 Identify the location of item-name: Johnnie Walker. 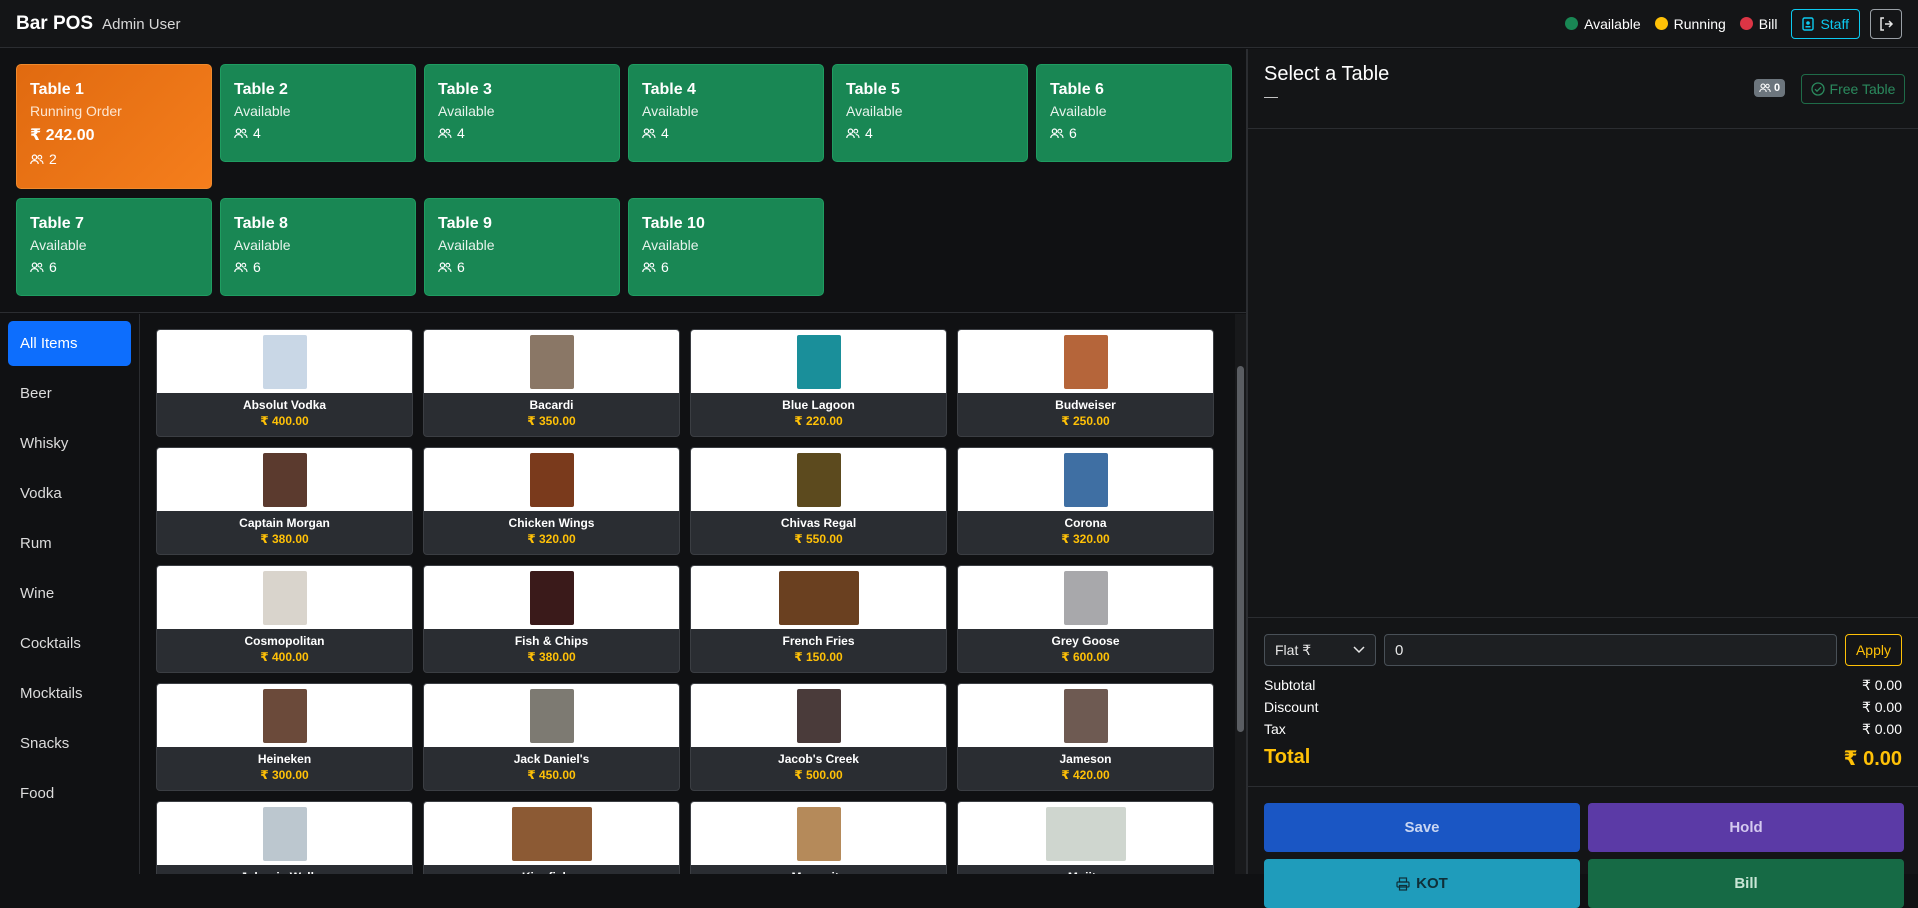
(284, 872).